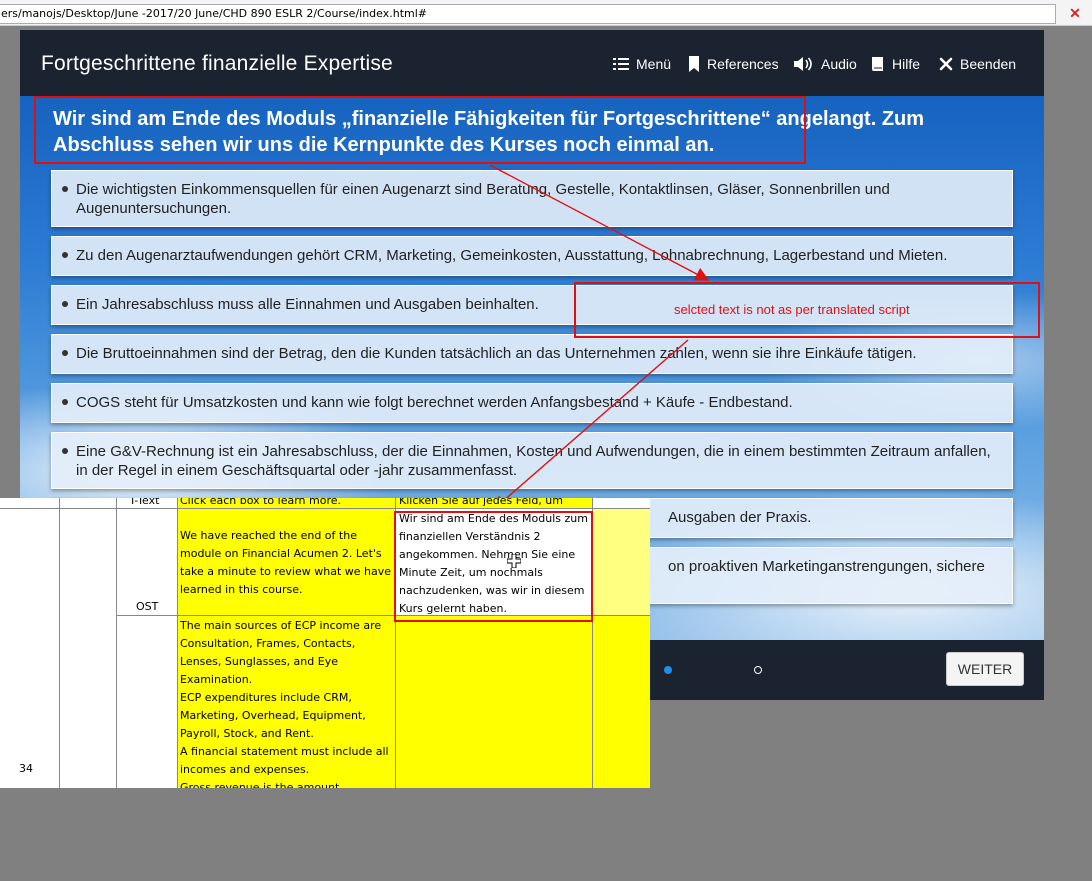 The width and height of the screenshot is (1092, 881). What do you see at coordinates (260, 504) in the screenshot?
I see `source-text-cell: Click each box to learn more.` at bounding box center [260, 504].